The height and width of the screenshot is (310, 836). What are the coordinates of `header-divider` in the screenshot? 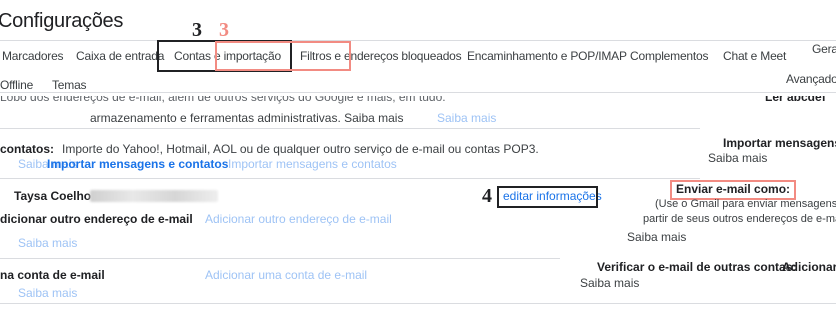 It's located at (418, 40).